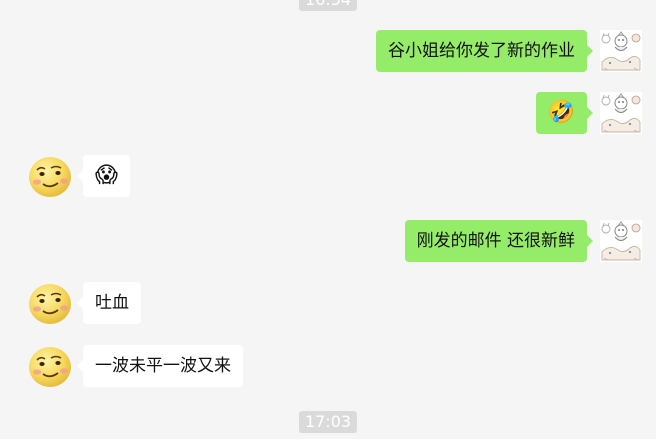  What do you see at coordinates (499, 241) in the screenshot?
I see `message-bubble: 刚发的邮件 还很新鲜` at bounding box center [499, 241].